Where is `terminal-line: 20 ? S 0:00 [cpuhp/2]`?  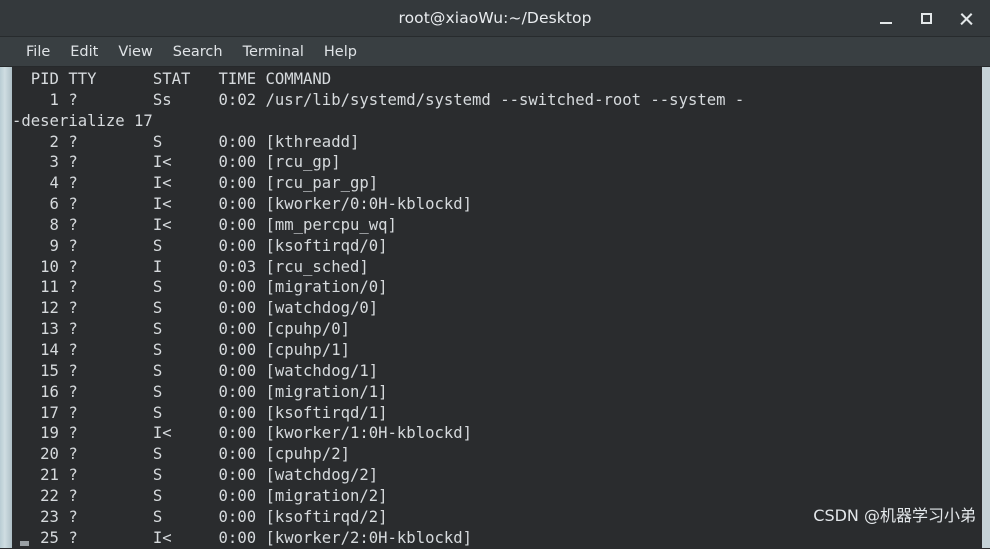 terminal-line: 20 ? S 0:00 [cpuhp/2] is located at coordinates (181, 454).